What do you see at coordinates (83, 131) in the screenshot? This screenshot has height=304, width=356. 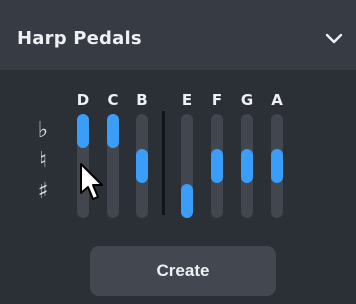 I see `pedal-knob-d` at bounding box center [83, 131].